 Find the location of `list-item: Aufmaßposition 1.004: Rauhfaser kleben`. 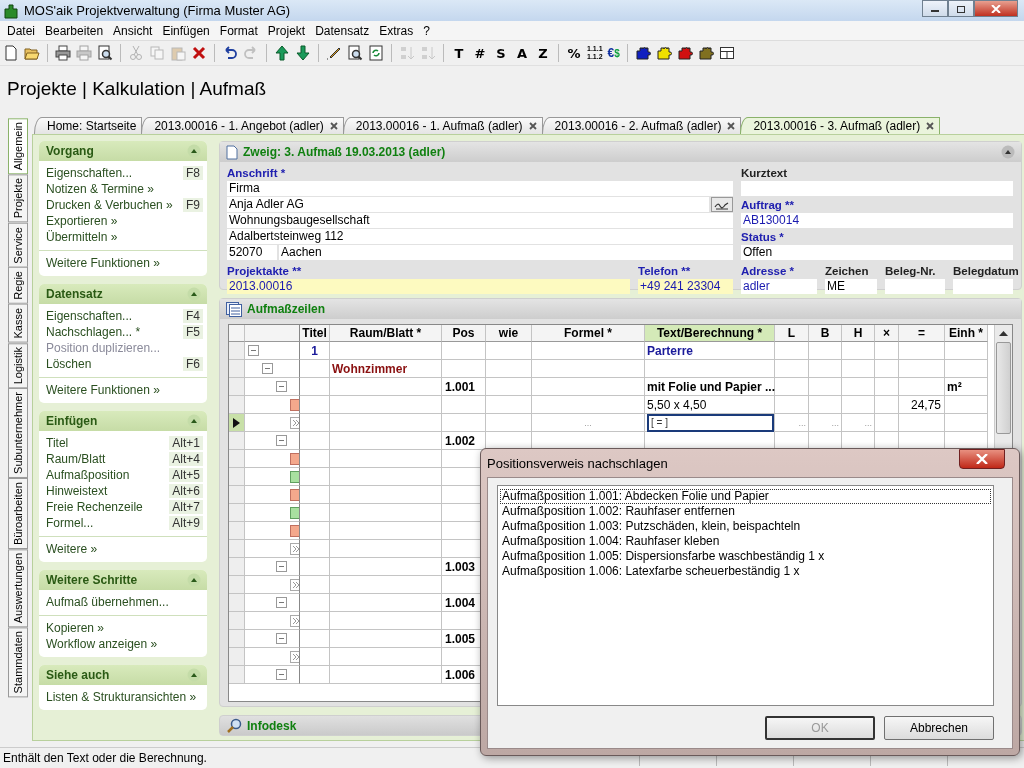

list-item: Aufmaßposition 1.004: Rauhfaser kleben is located at coordinates (745, 541).